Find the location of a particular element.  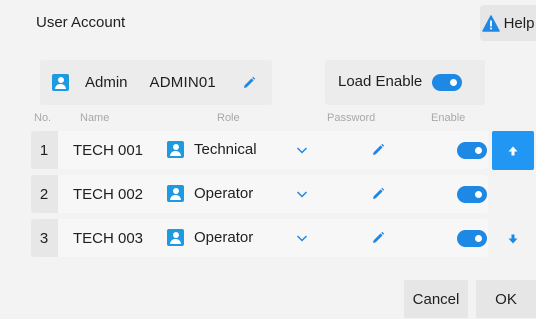

arrow-up-icon is located at coordinates (513, 150).